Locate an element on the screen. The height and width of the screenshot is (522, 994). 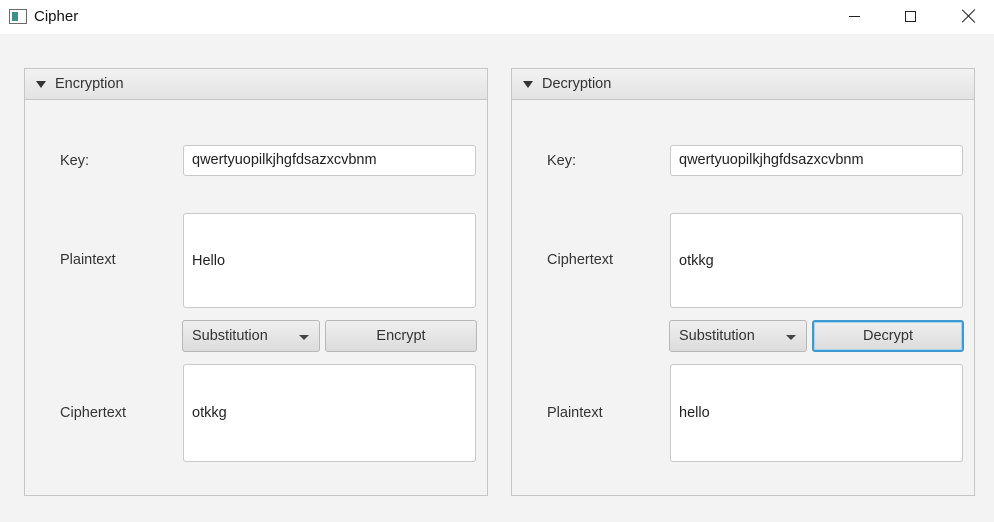
decryption-ciphertext-area: otkkg is located at coordinates (816, 260).